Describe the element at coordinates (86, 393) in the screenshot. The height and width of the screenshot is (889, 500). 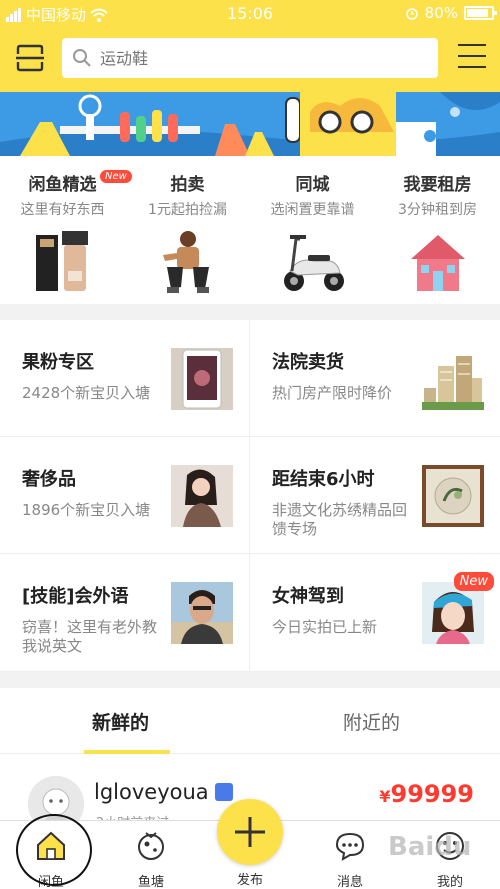
I see `grid-desc: 2428个新宝贝入塘` at that location.